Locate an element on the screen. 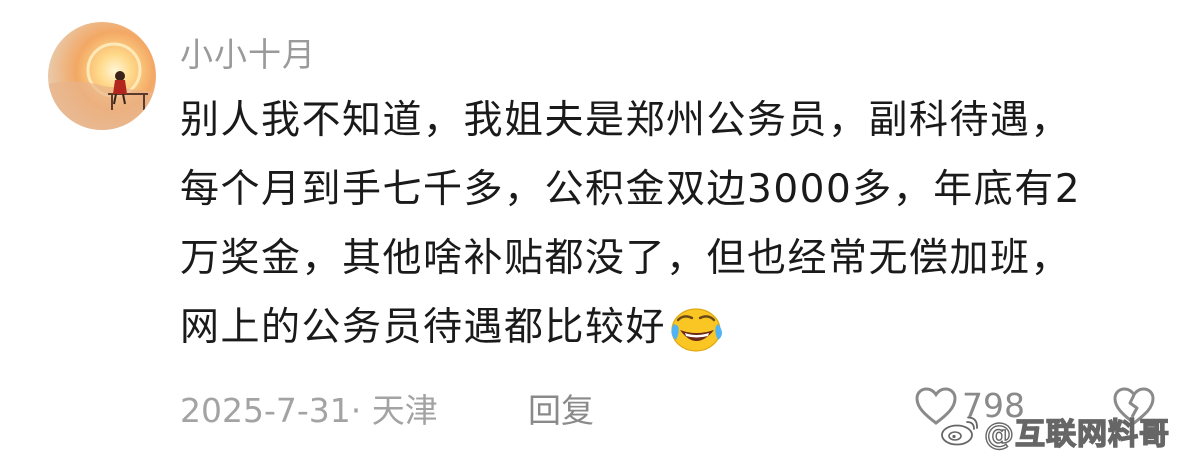 Image resolution: width=1202 pixels, height=457 pixels. comment-line: 别人我不知道，我姐夫是郑州公务员，副科待遇， is located at coordinates (626, 120).